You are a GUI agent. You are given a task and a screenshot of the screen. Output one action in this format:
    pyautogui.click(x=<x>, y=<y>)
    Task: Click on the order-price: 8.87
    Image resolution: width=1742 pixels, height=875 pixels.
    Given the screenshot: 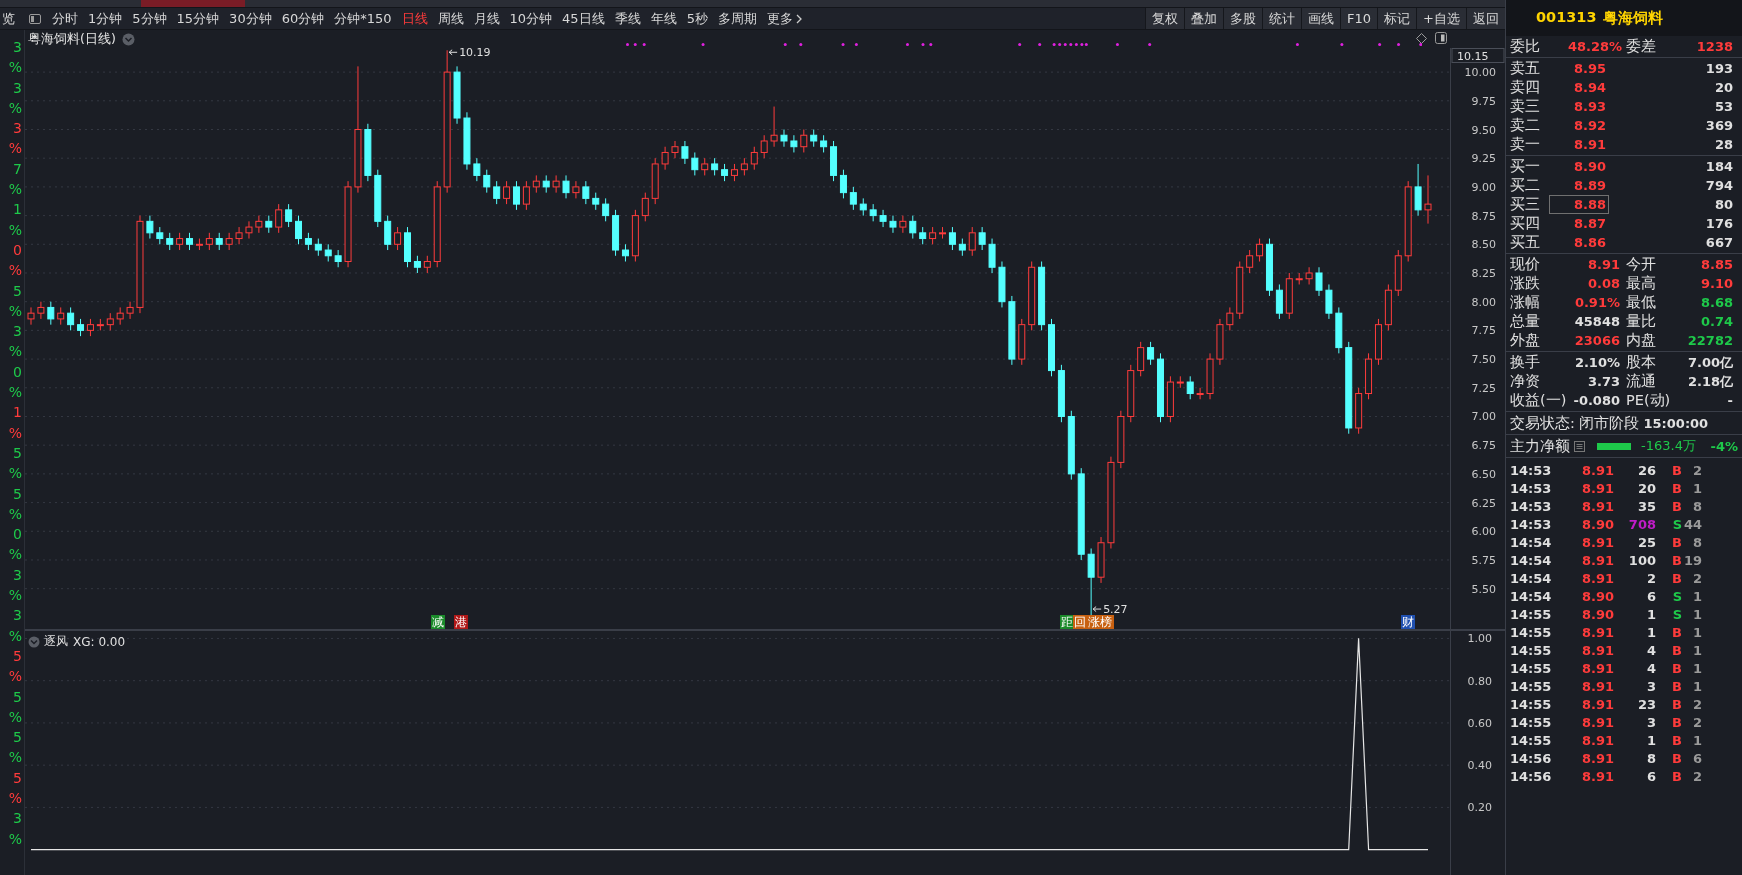 What is the action you would take?
    pyautogui.click(x=1579, y=223)
    